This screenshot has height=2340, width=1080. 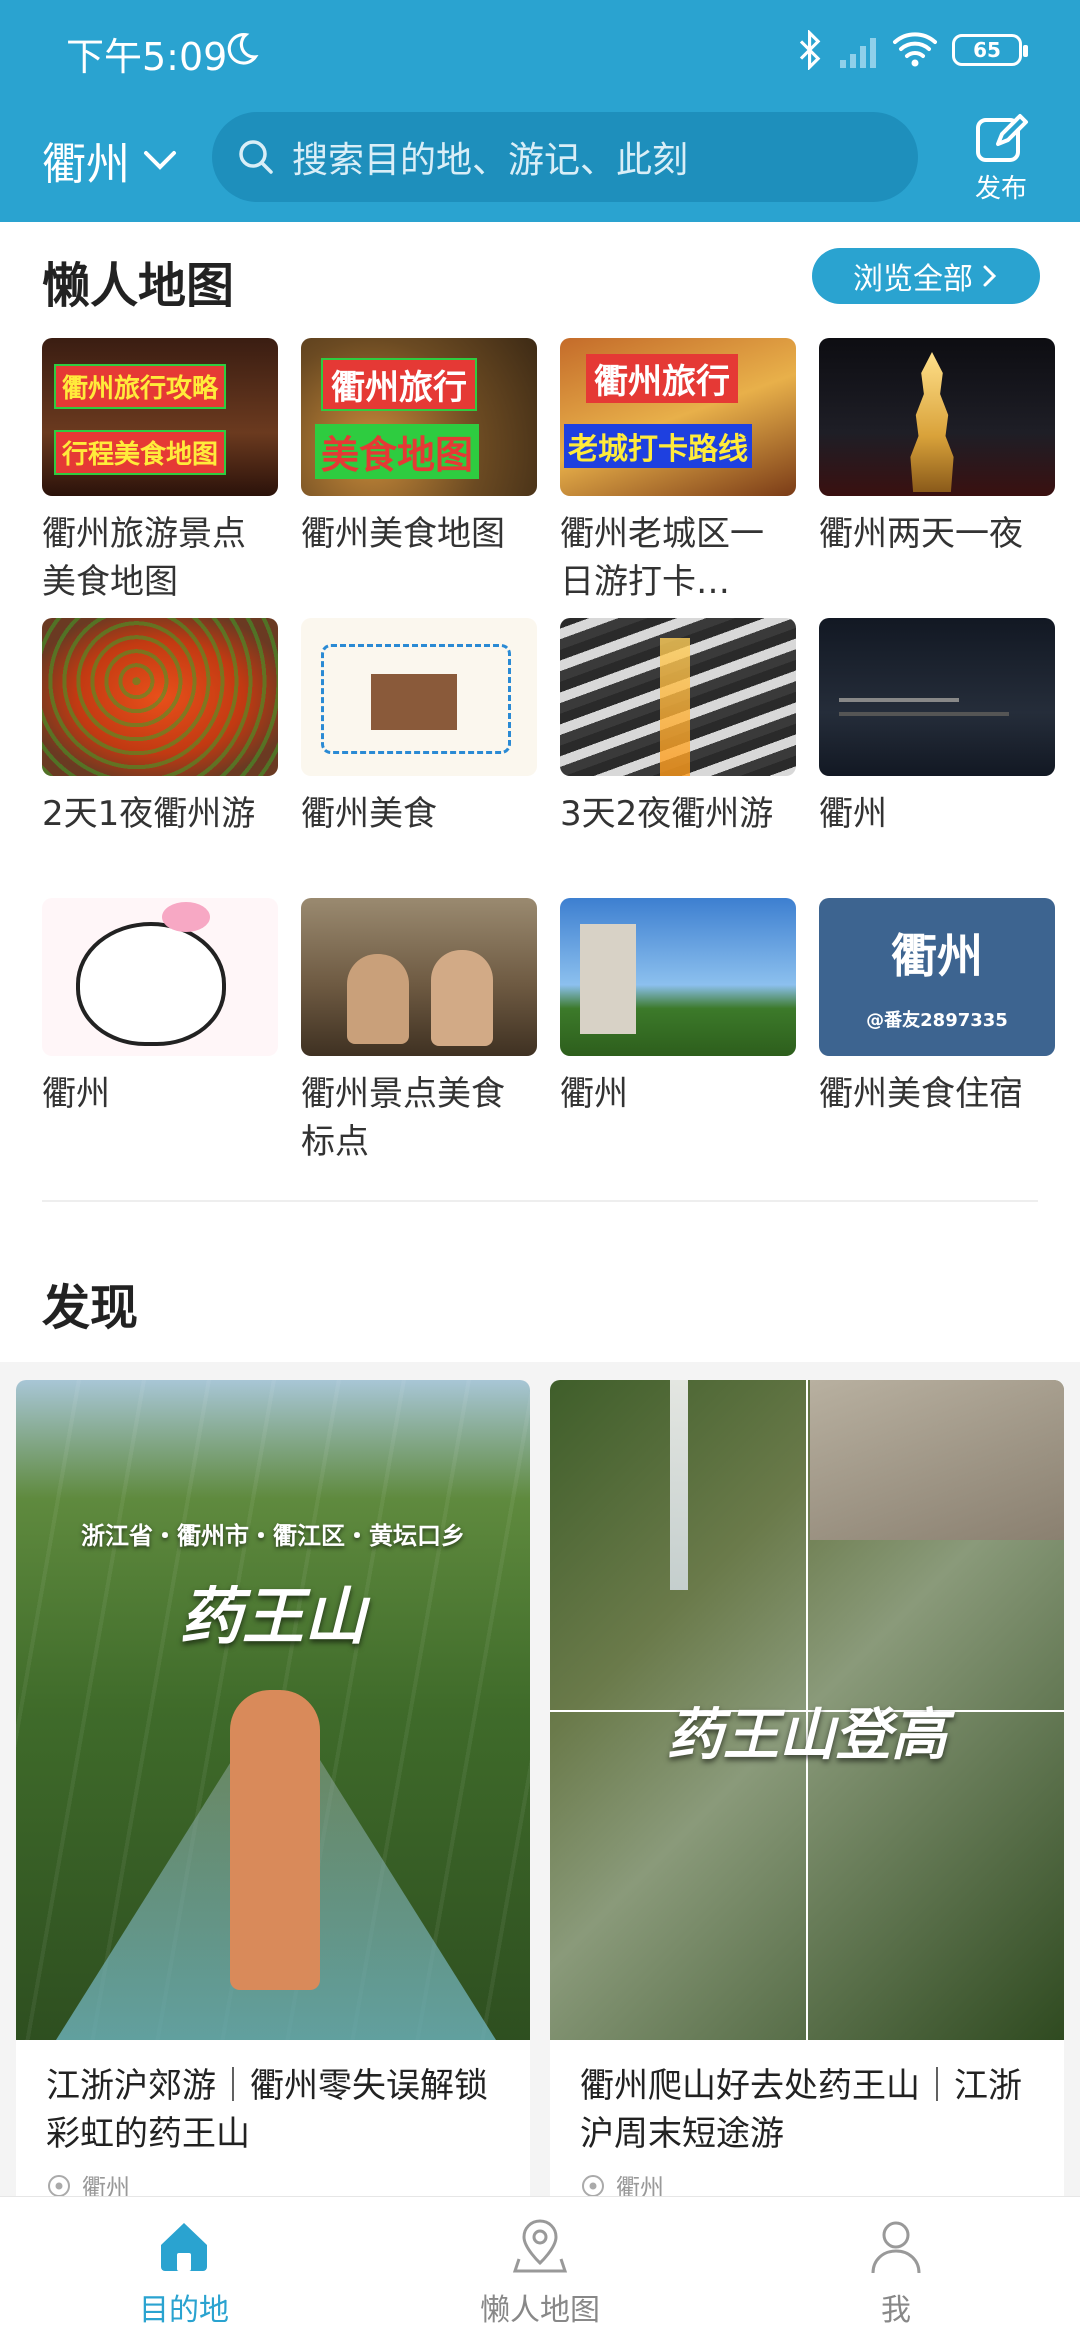 What do you see at coordinates (184, 2272) in the screenshot?
I see `tab-destination: 目的地` at bounding box center [184, 2272].